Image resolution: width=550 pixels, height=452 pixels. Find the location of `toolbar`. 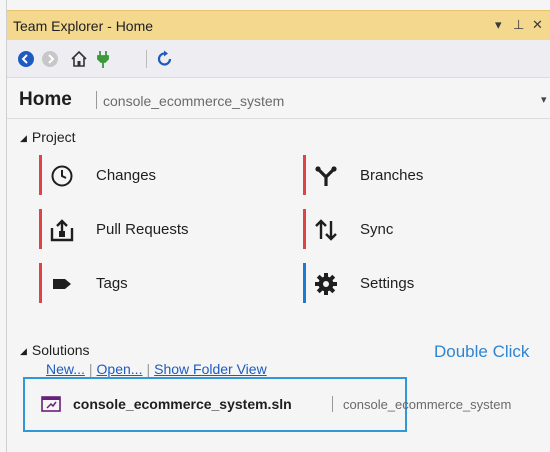

toolbar is located at coordinates (278, 59).